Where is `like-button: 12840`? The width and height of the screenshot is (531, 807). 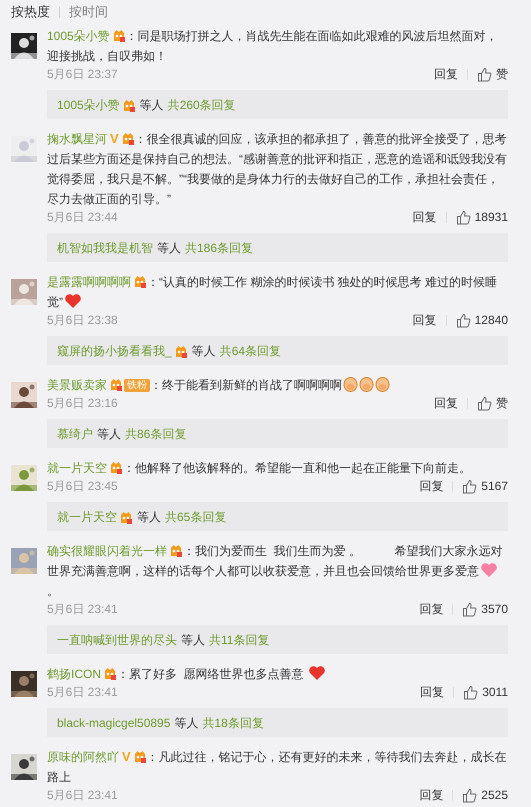
like-button: 12840 is located at coordinates (482, 320).